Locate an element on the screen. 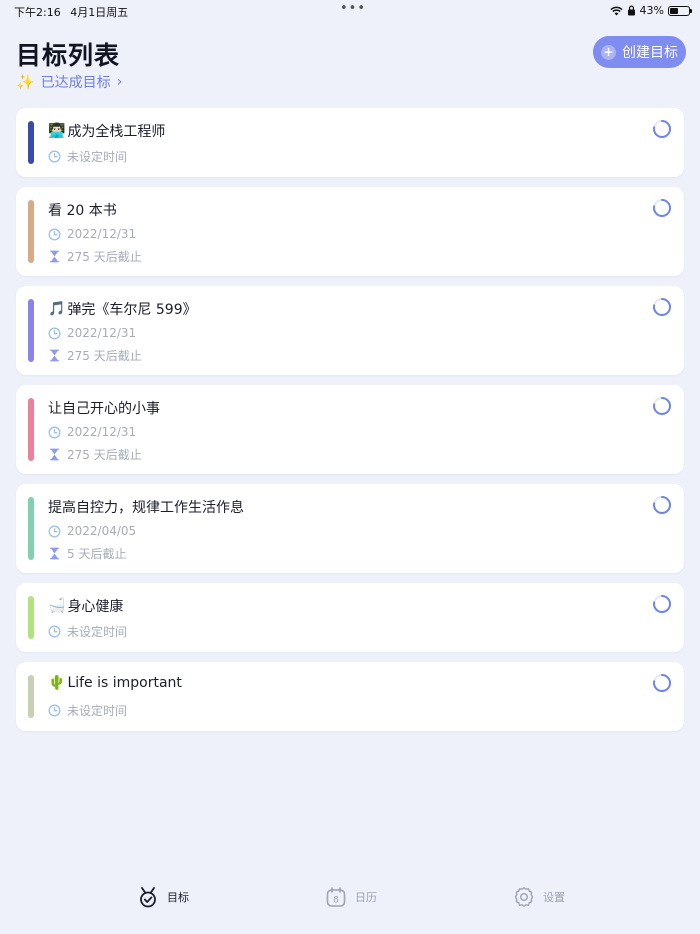 The image size is (700, 934). goal-title-row: 👨🏻‍💻 成为全栈工程师 is located at coordinates (106, 131).